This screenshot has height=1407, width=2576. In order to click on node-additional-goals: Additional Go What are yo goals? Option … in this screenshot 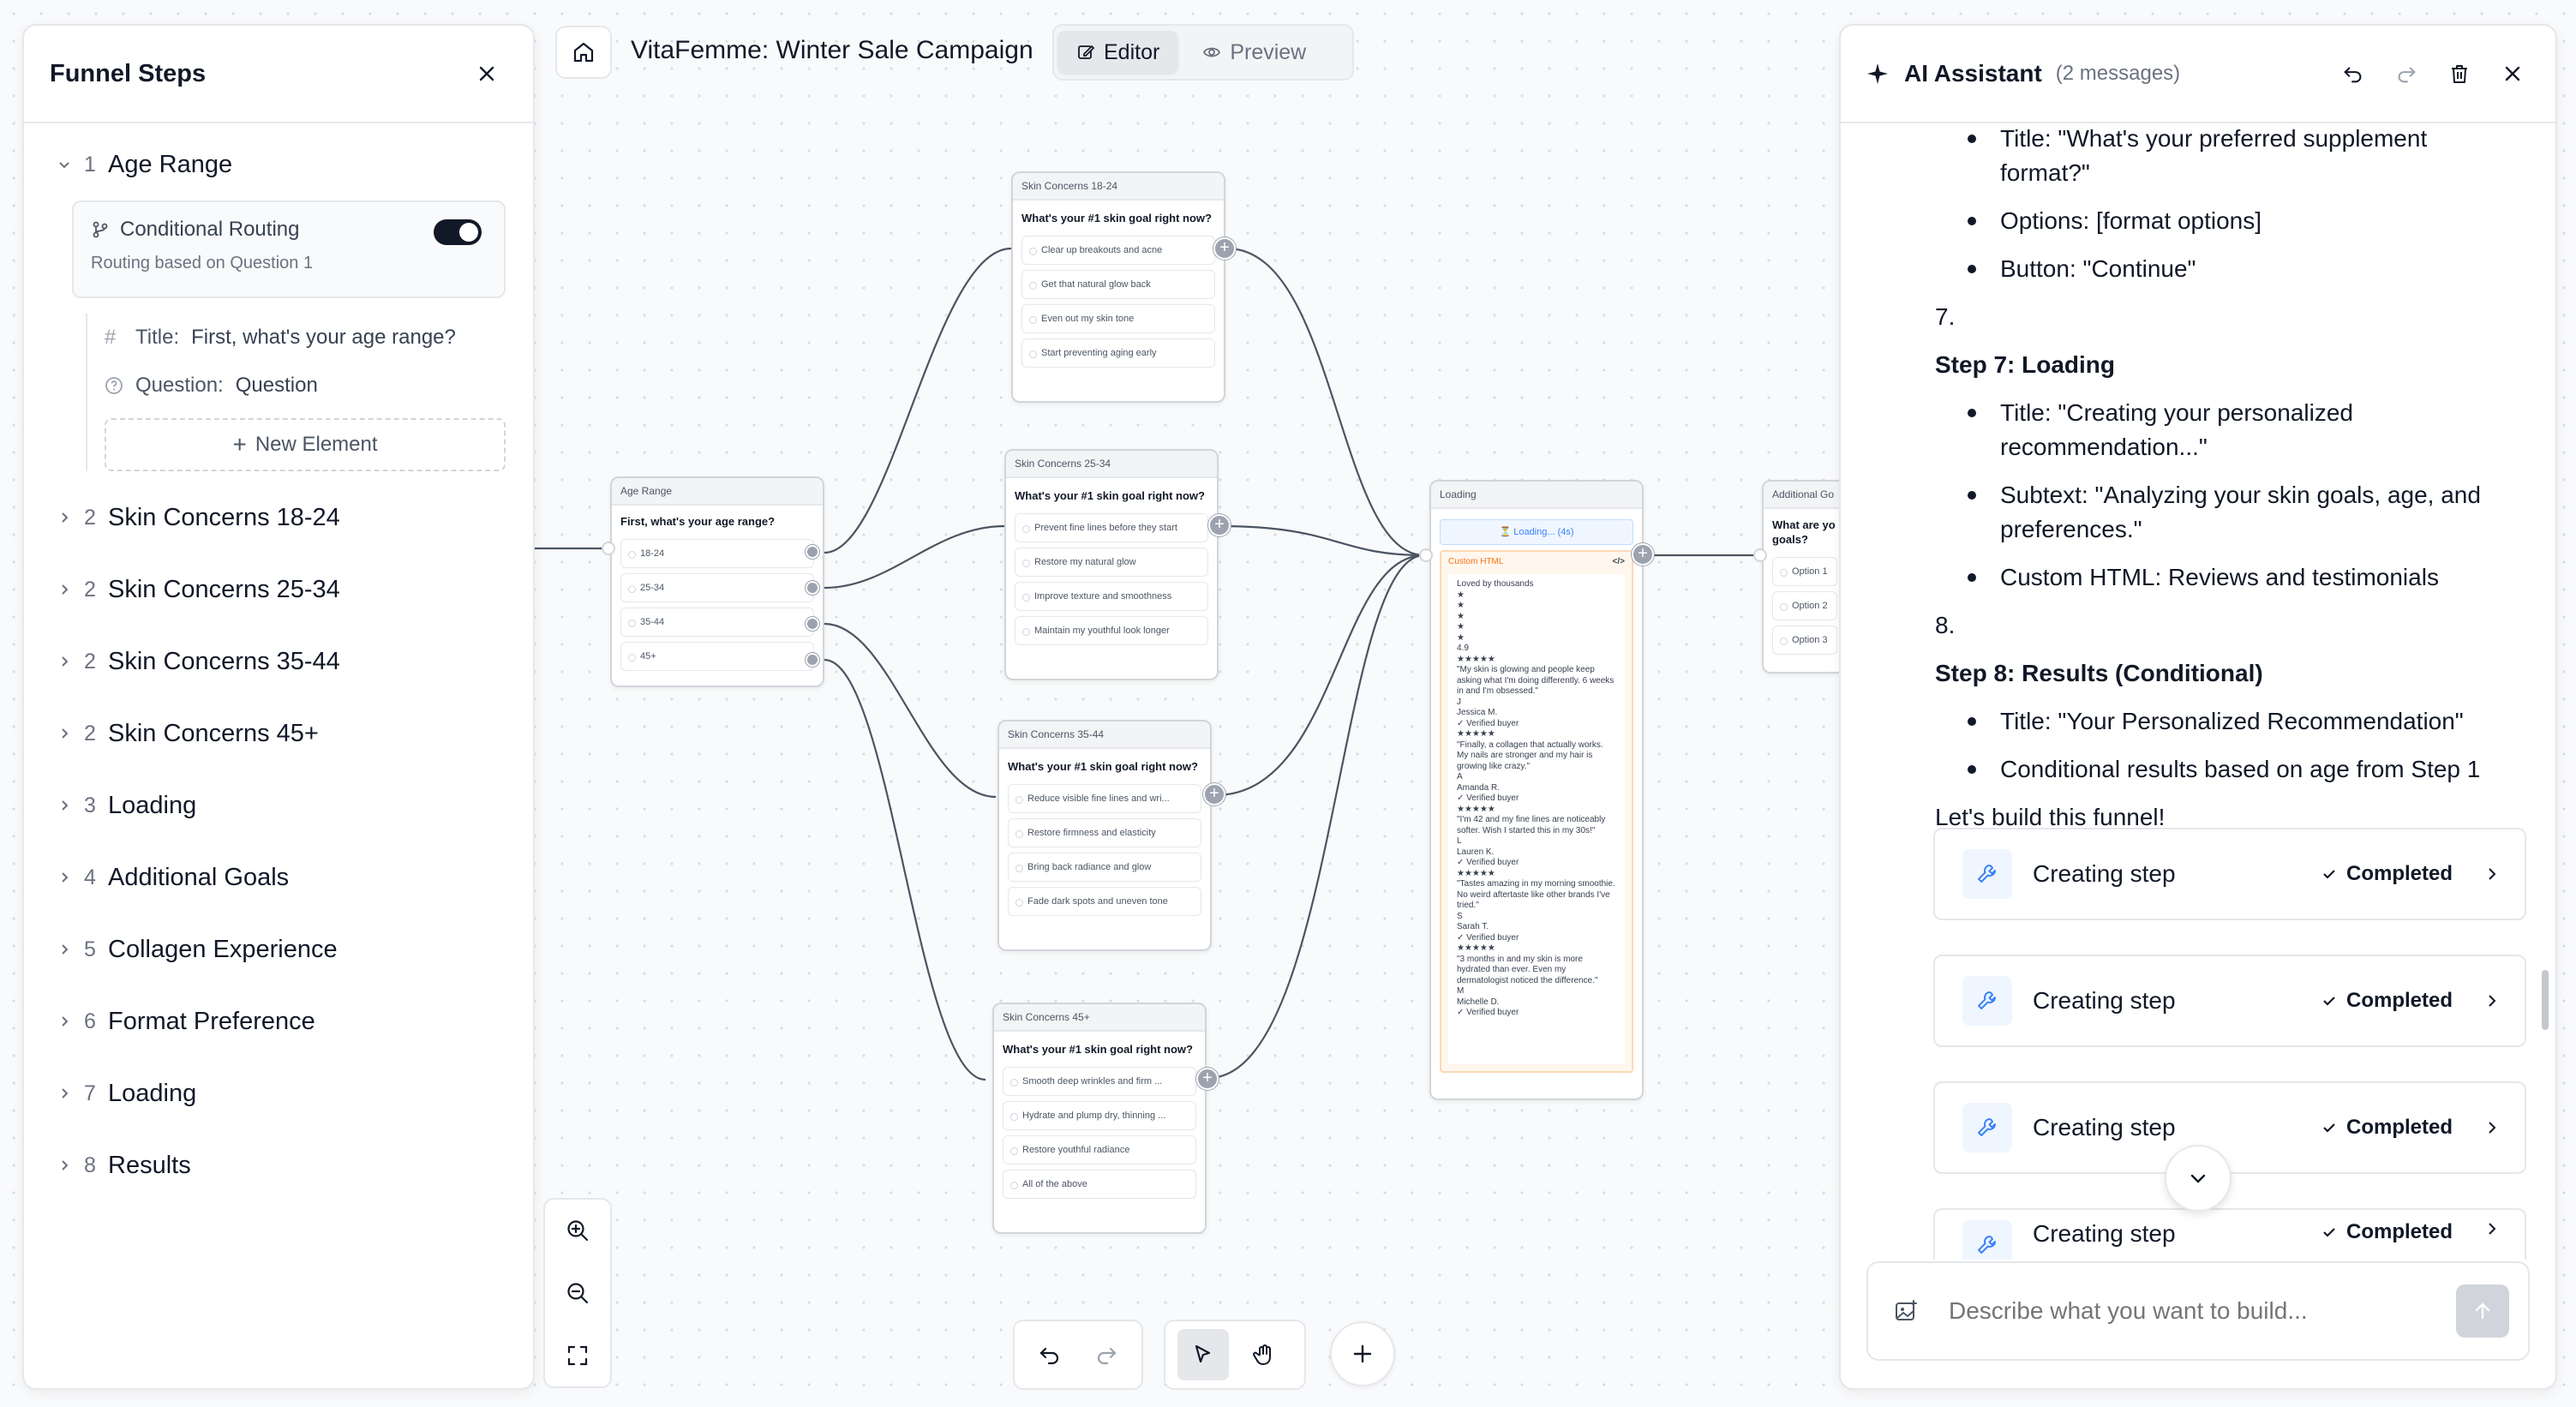, I will do `click(1805, 577)`.